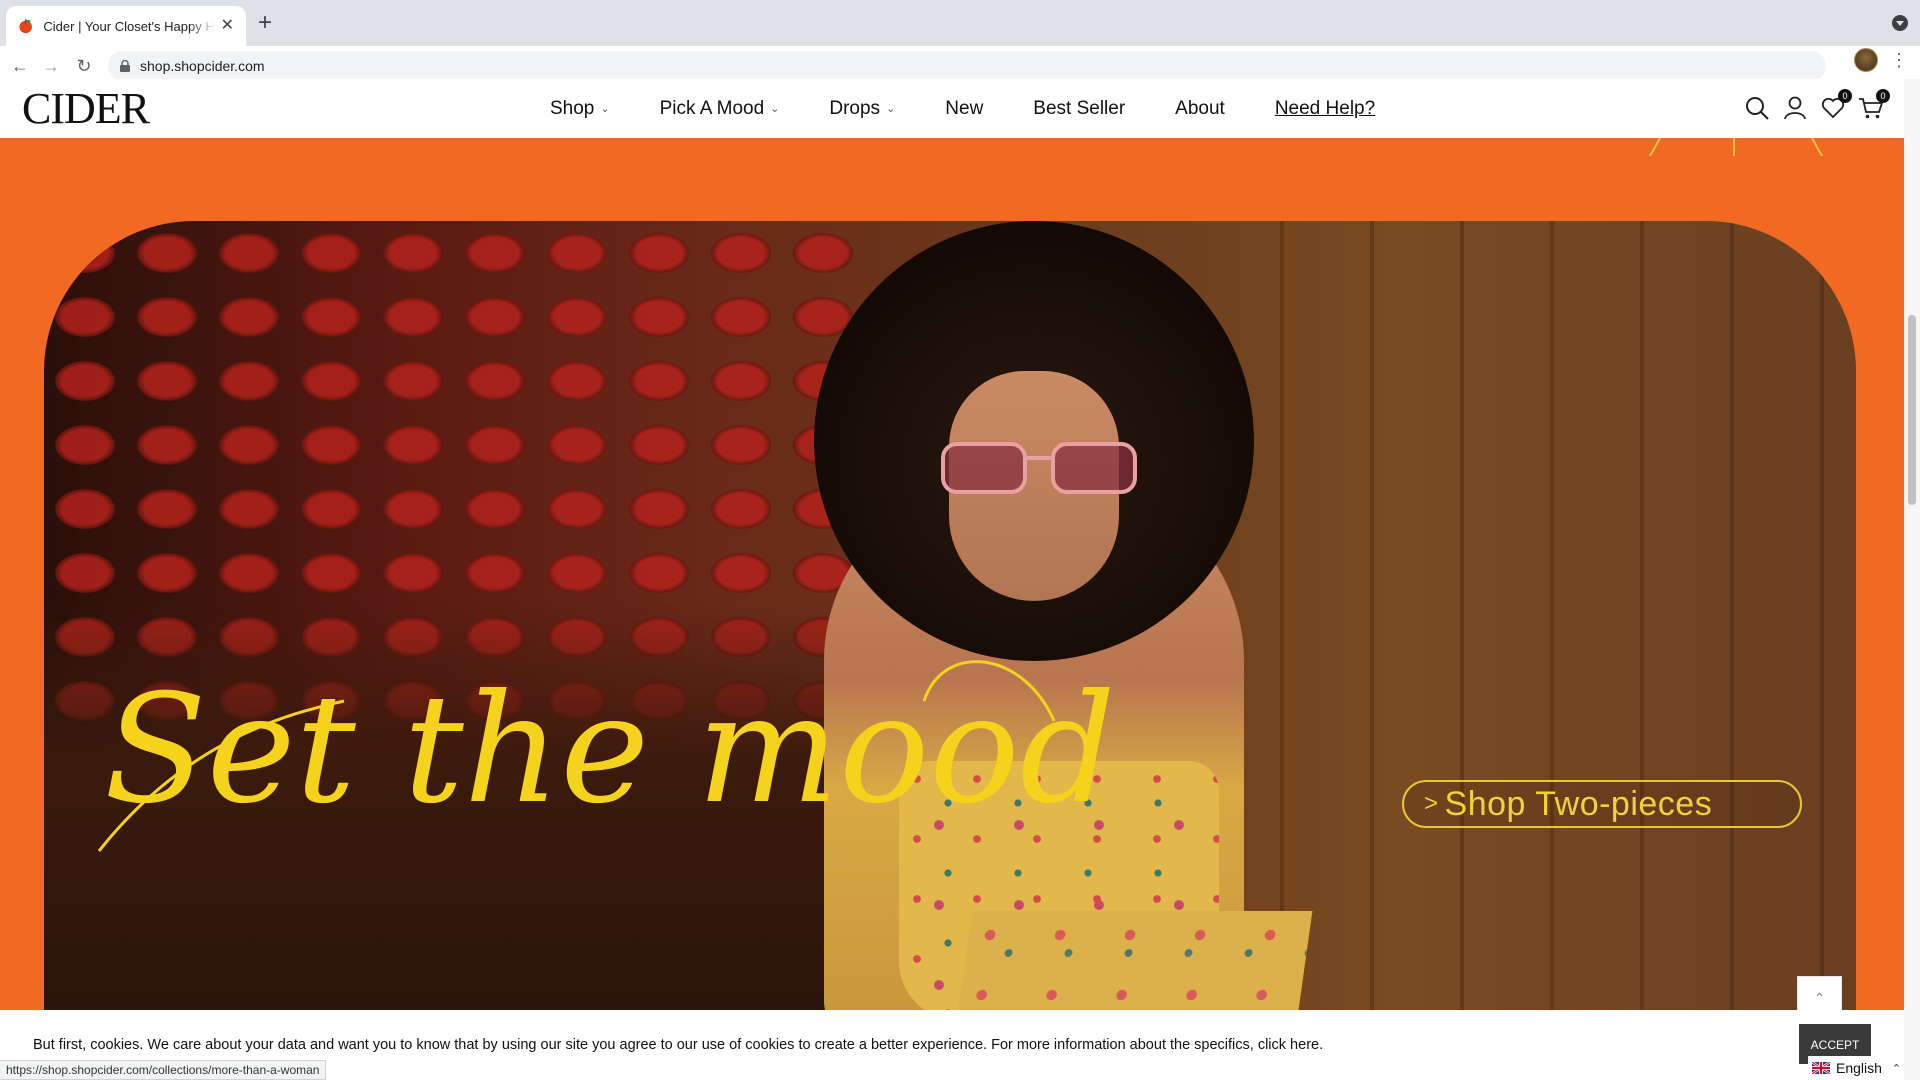 The image size is (1920, 1080). What do you see at coordinates (1200, 109) in the screenshot?
I see `nav-about: About` at bounding box center [1200, 109].